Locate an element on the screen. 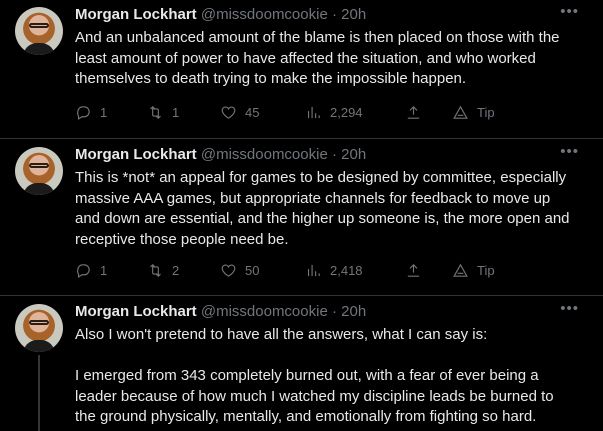 The image size is (603, 431). retweet-count: 2 is located at coordinates (176, 270).